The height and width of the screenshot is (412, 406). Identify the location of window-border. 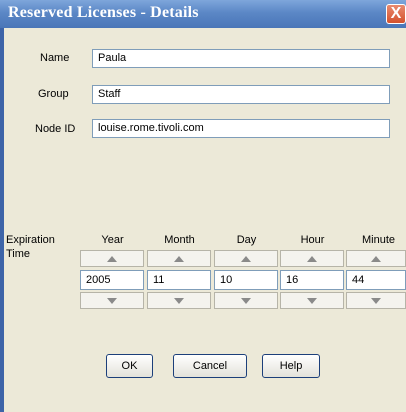
(2, 220).